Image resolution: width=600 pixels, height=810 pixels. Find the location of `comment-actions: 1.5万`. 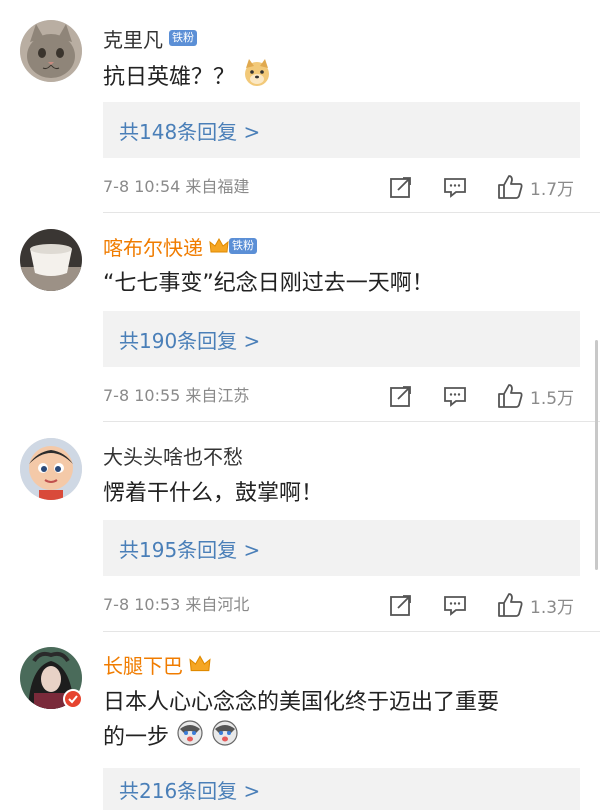

comment-actions: 1.5万 is located at coordinates (481, 396).